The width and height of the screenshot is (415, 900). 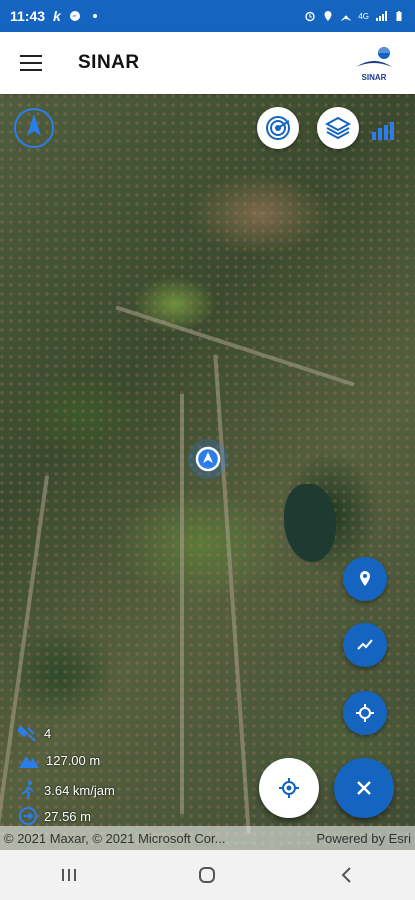 I want to click on home-icon, so click(x=207, y=875).